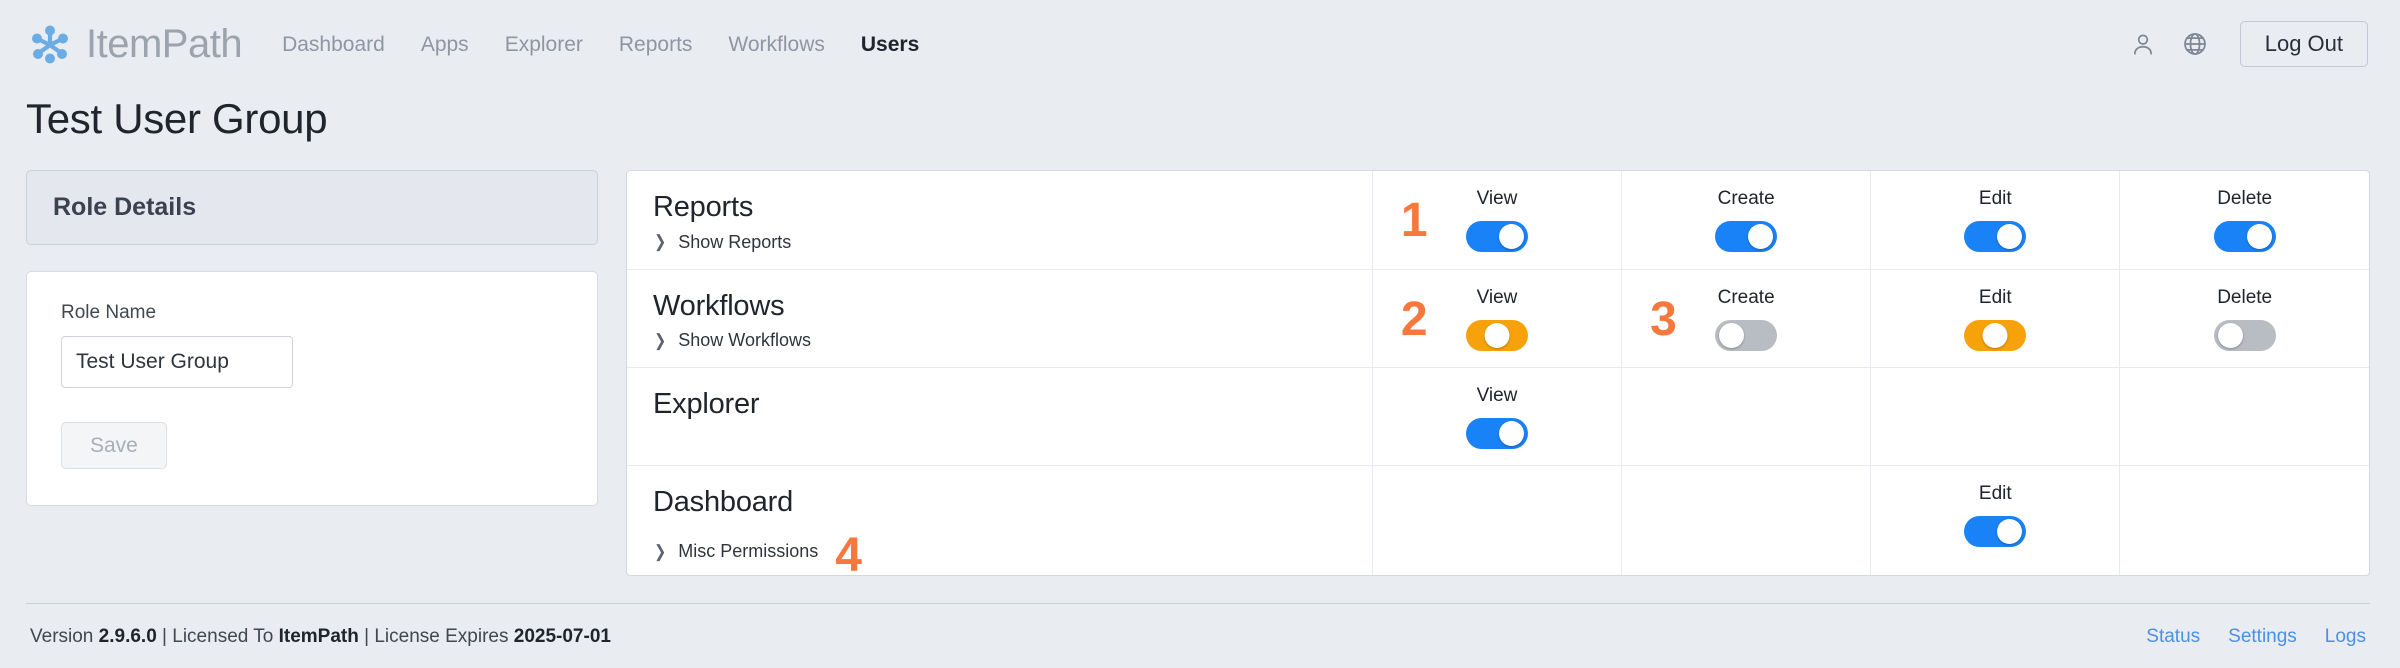  I want to click on expires-prefix: License Expires, so click(441, 636).